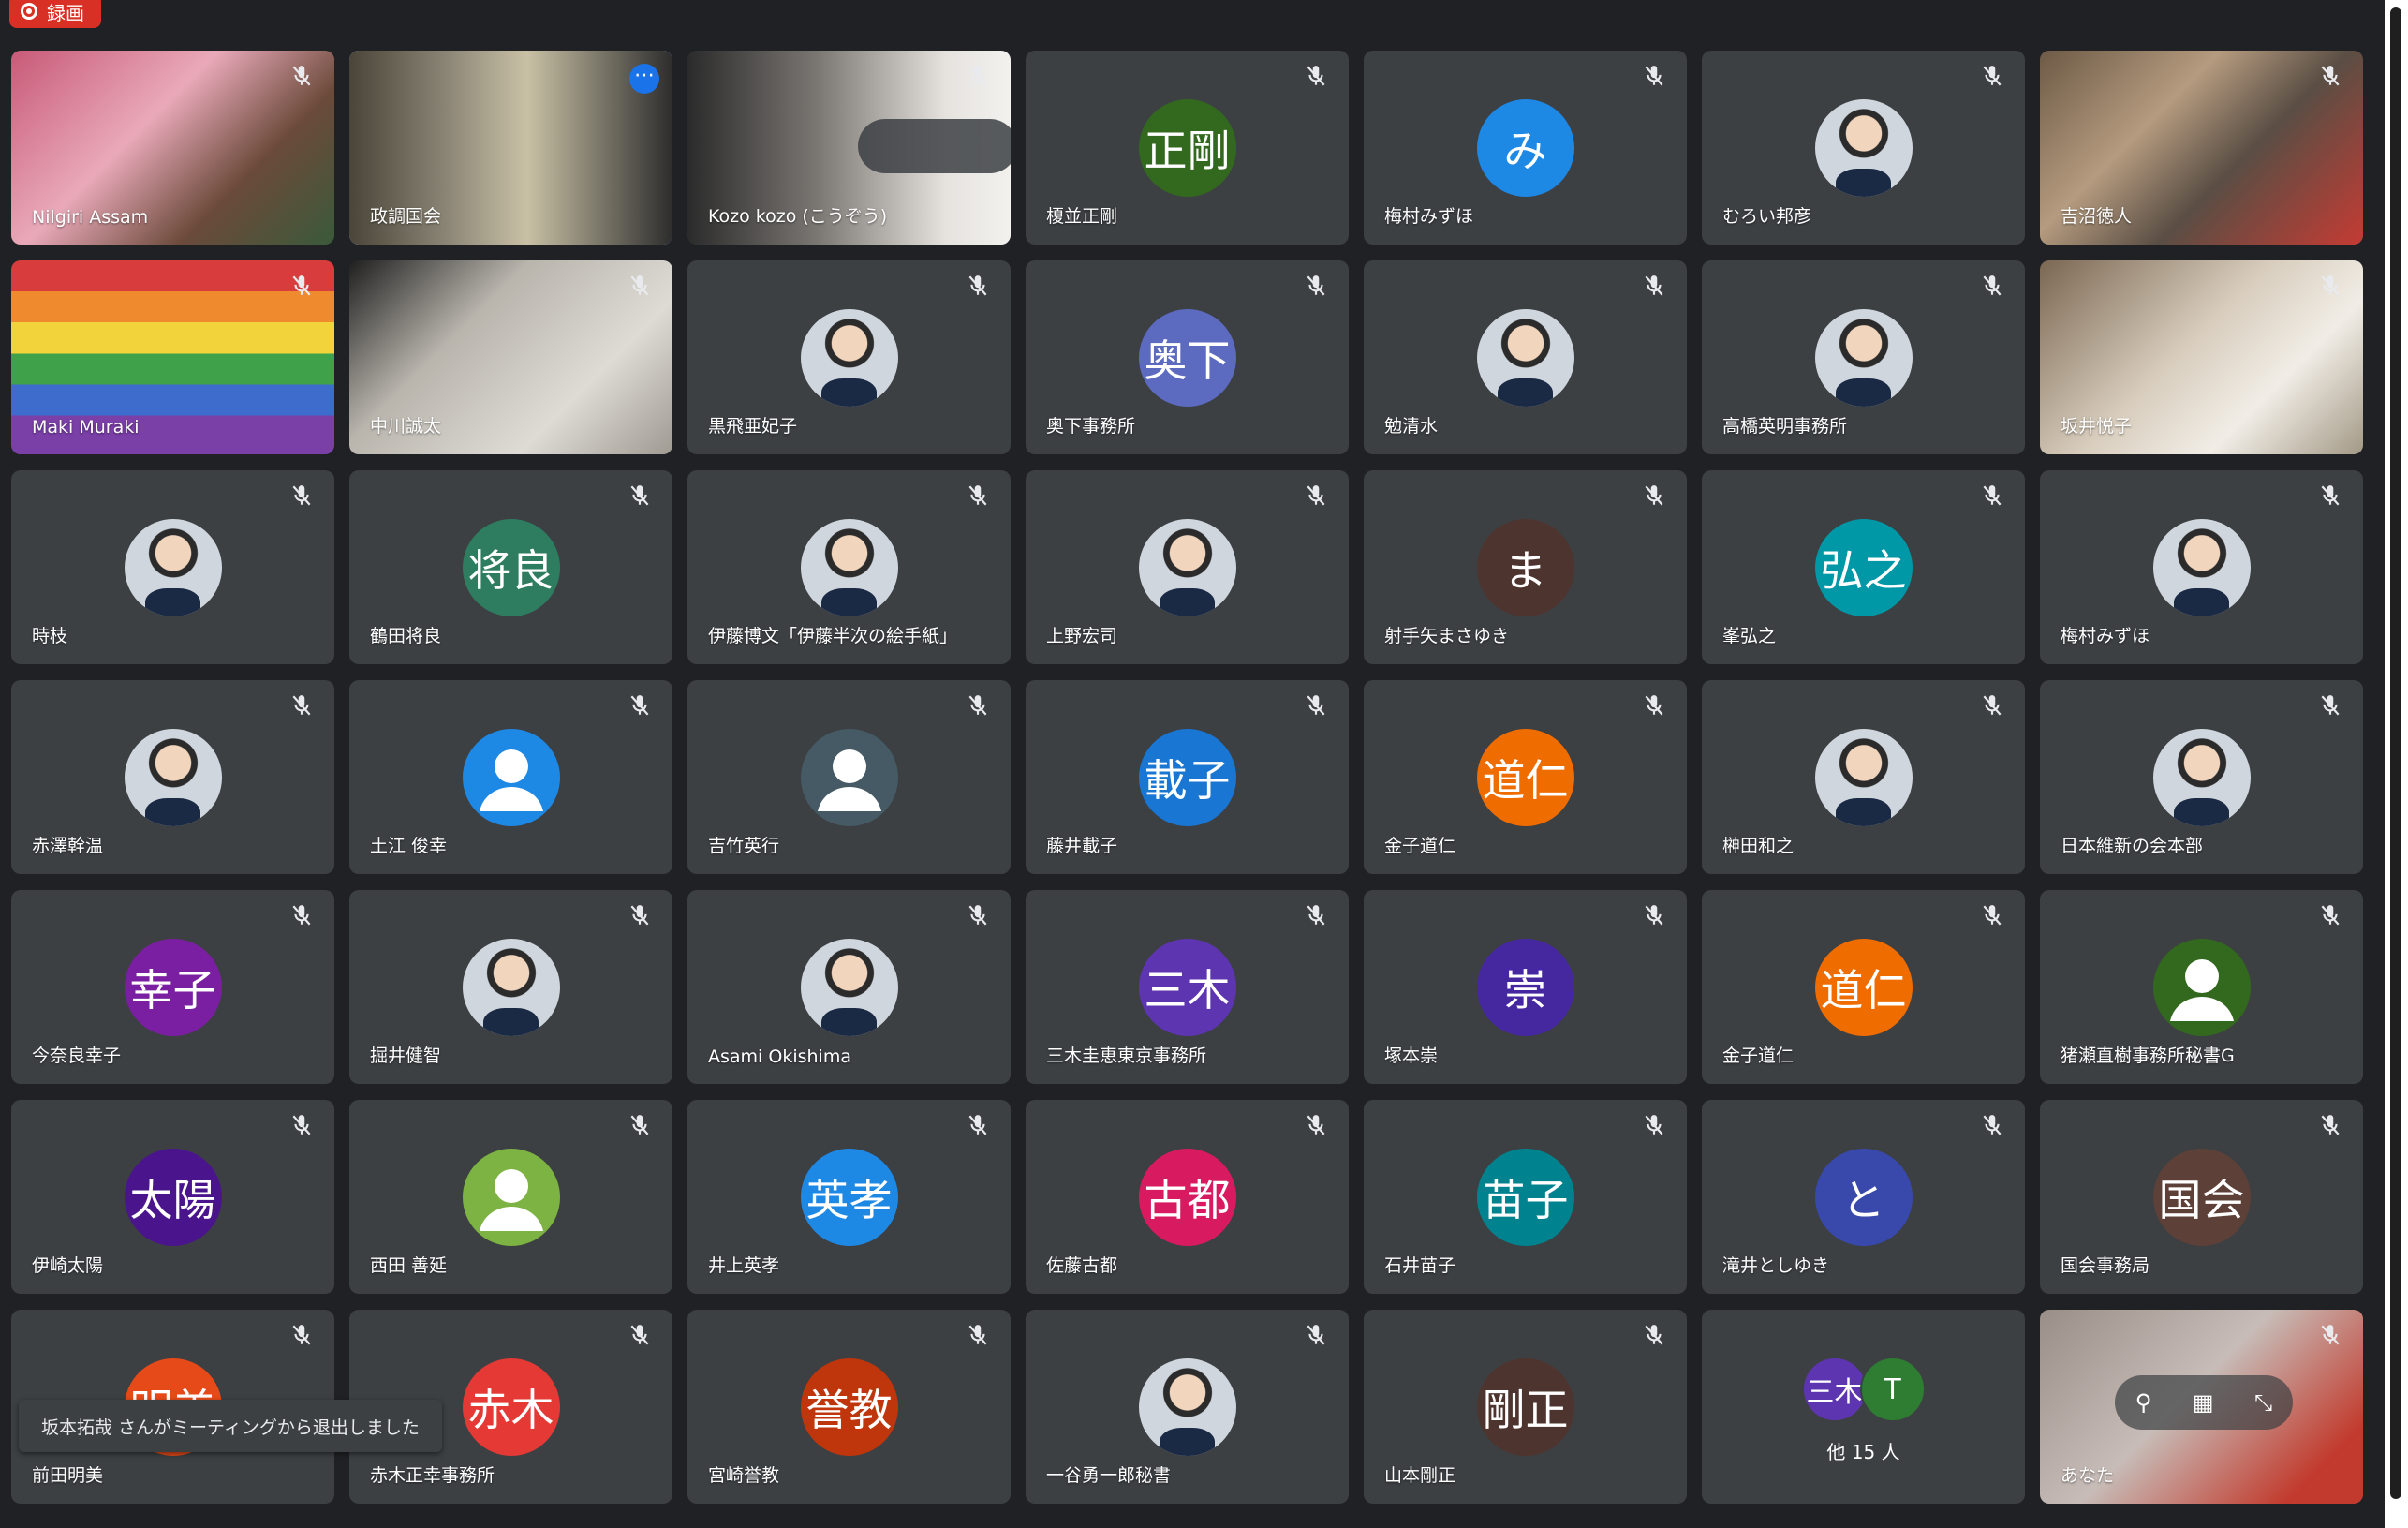  Describe the element at coordinates (2201, 987) in the screenshot. I see `participant-tile: 猪瀬直樹事務所秘書G` at that location.